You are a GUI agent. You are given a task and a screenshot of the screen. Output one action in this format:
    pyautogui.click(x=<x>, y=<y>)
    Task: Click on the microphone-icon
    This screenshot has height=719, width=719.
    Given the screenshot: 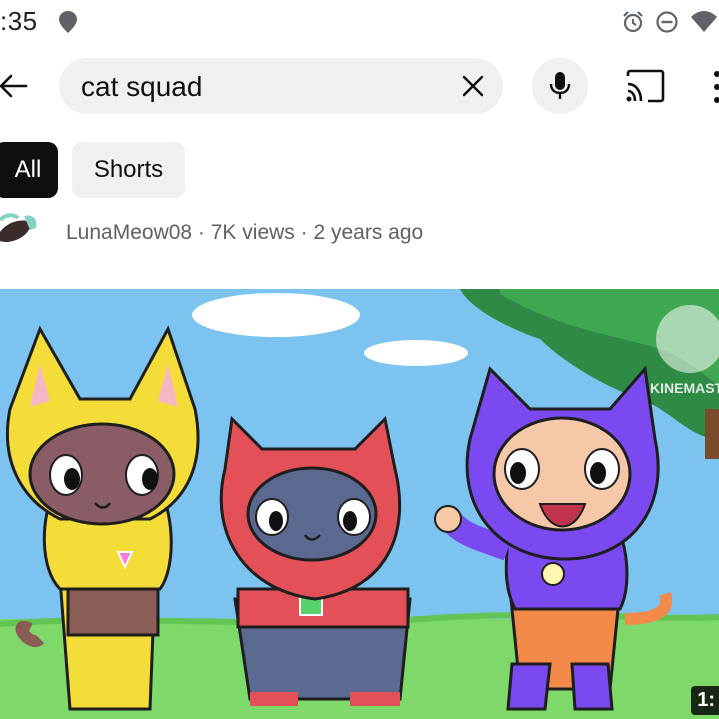 What is the action you would take?
    pyautogui.click(x=560, y=85)
    